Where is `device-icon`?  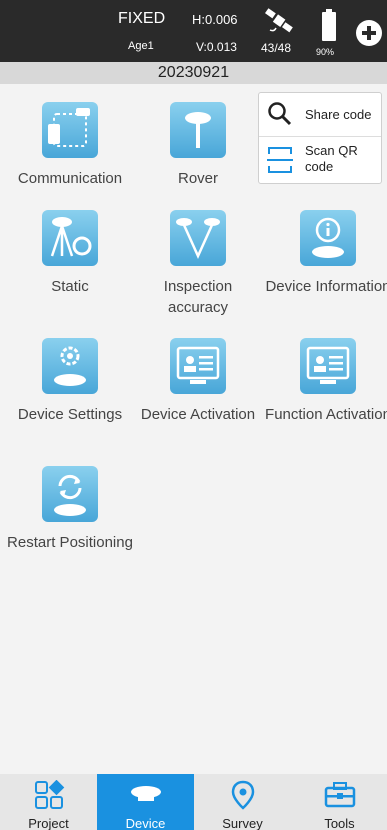
device-icon is located at coordinates (145, 793).